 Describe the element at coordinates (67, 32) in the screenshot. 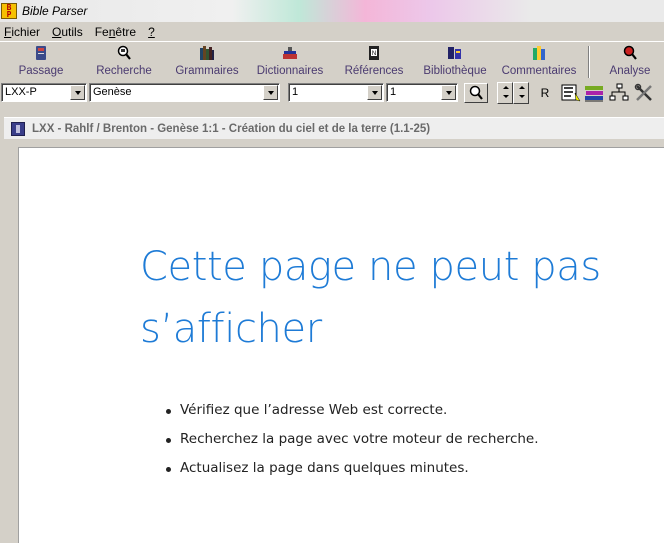

I see `menu-outils: Outils` at that location.